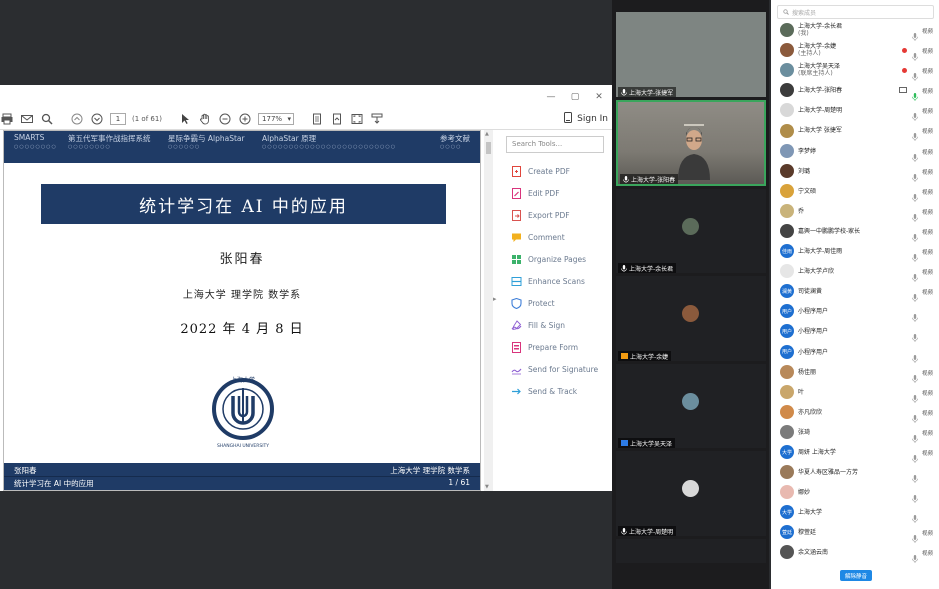 The image size is (939, 589). I want to click on scroll-up-icon: ▲, so click(487, 134).